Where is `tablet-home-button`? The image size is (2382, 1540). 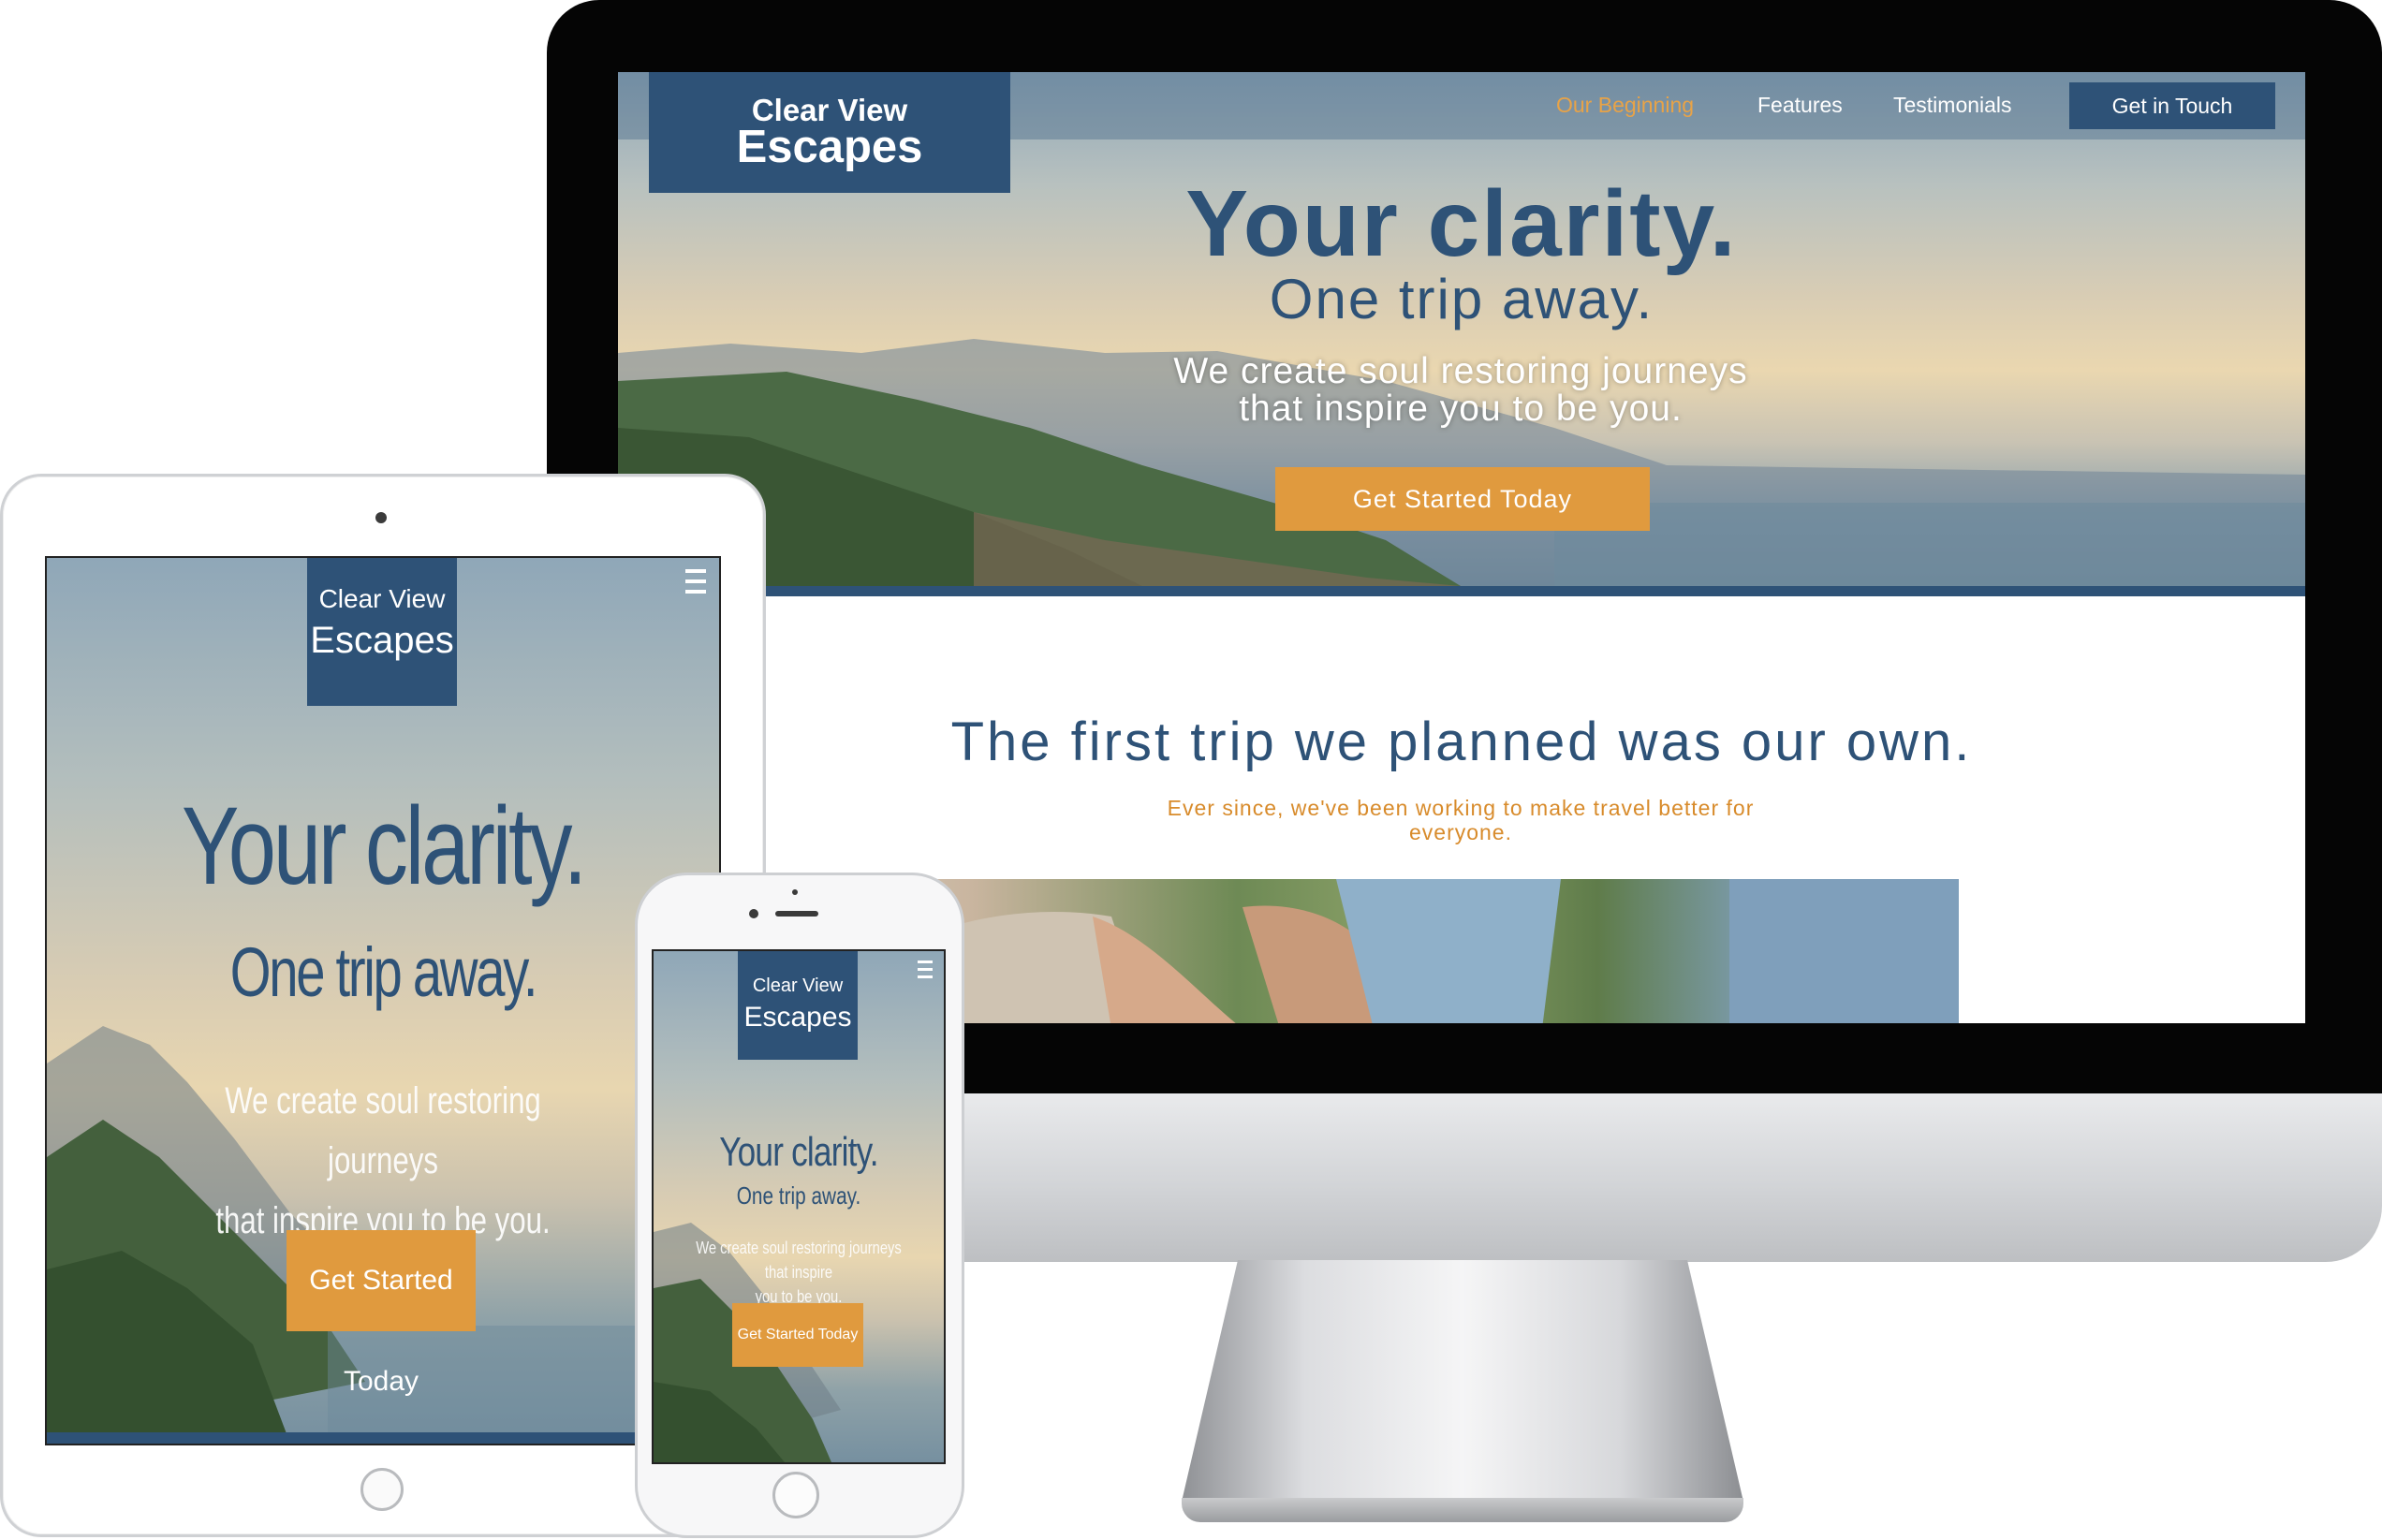
tablet-home-button is located at coordinates (382, 1489).